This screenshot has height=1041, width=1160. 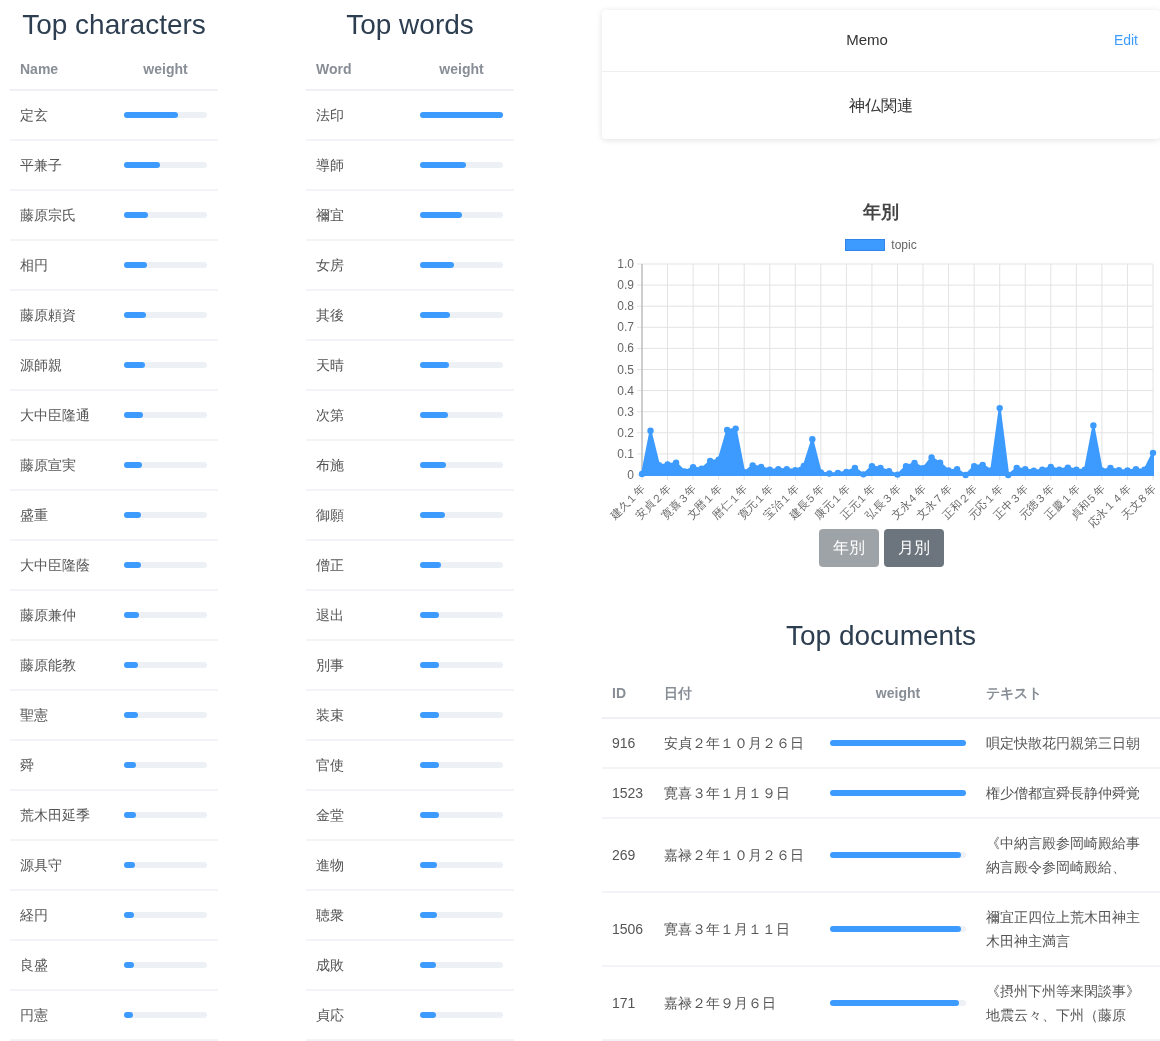 I want to click on table-cell-text: 平兼子, so click(x=41, y=165).